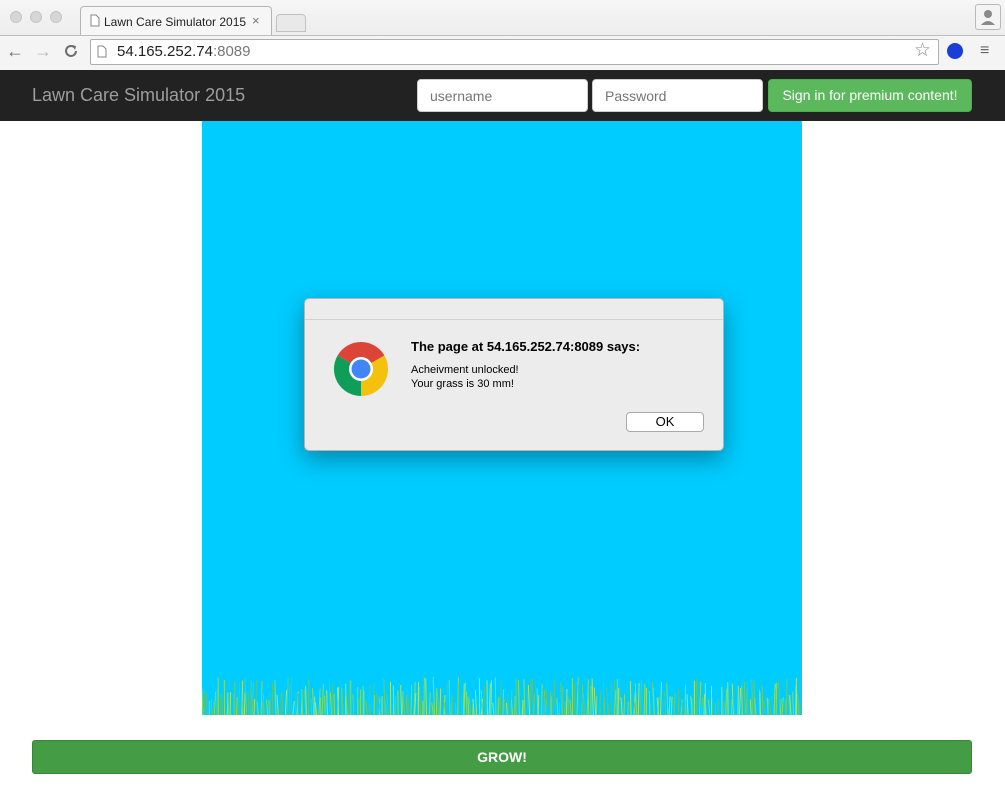  Describe the element at coordinates (291, 23) in the screenshot. I see `new-tab-button` at that location.